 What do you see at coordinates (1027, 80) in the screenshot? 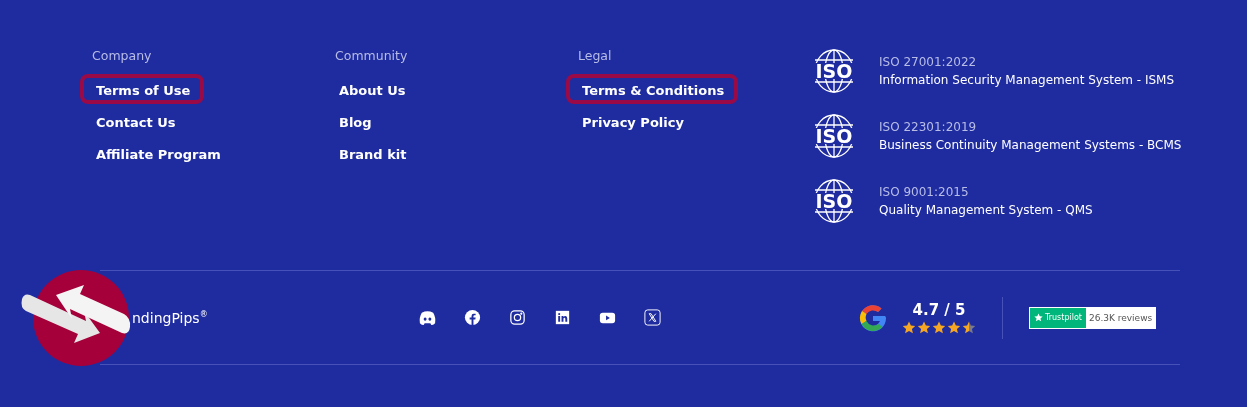
I see `certification-name: Information Security Management System - ISMS` at bounding box center [1027, 80].